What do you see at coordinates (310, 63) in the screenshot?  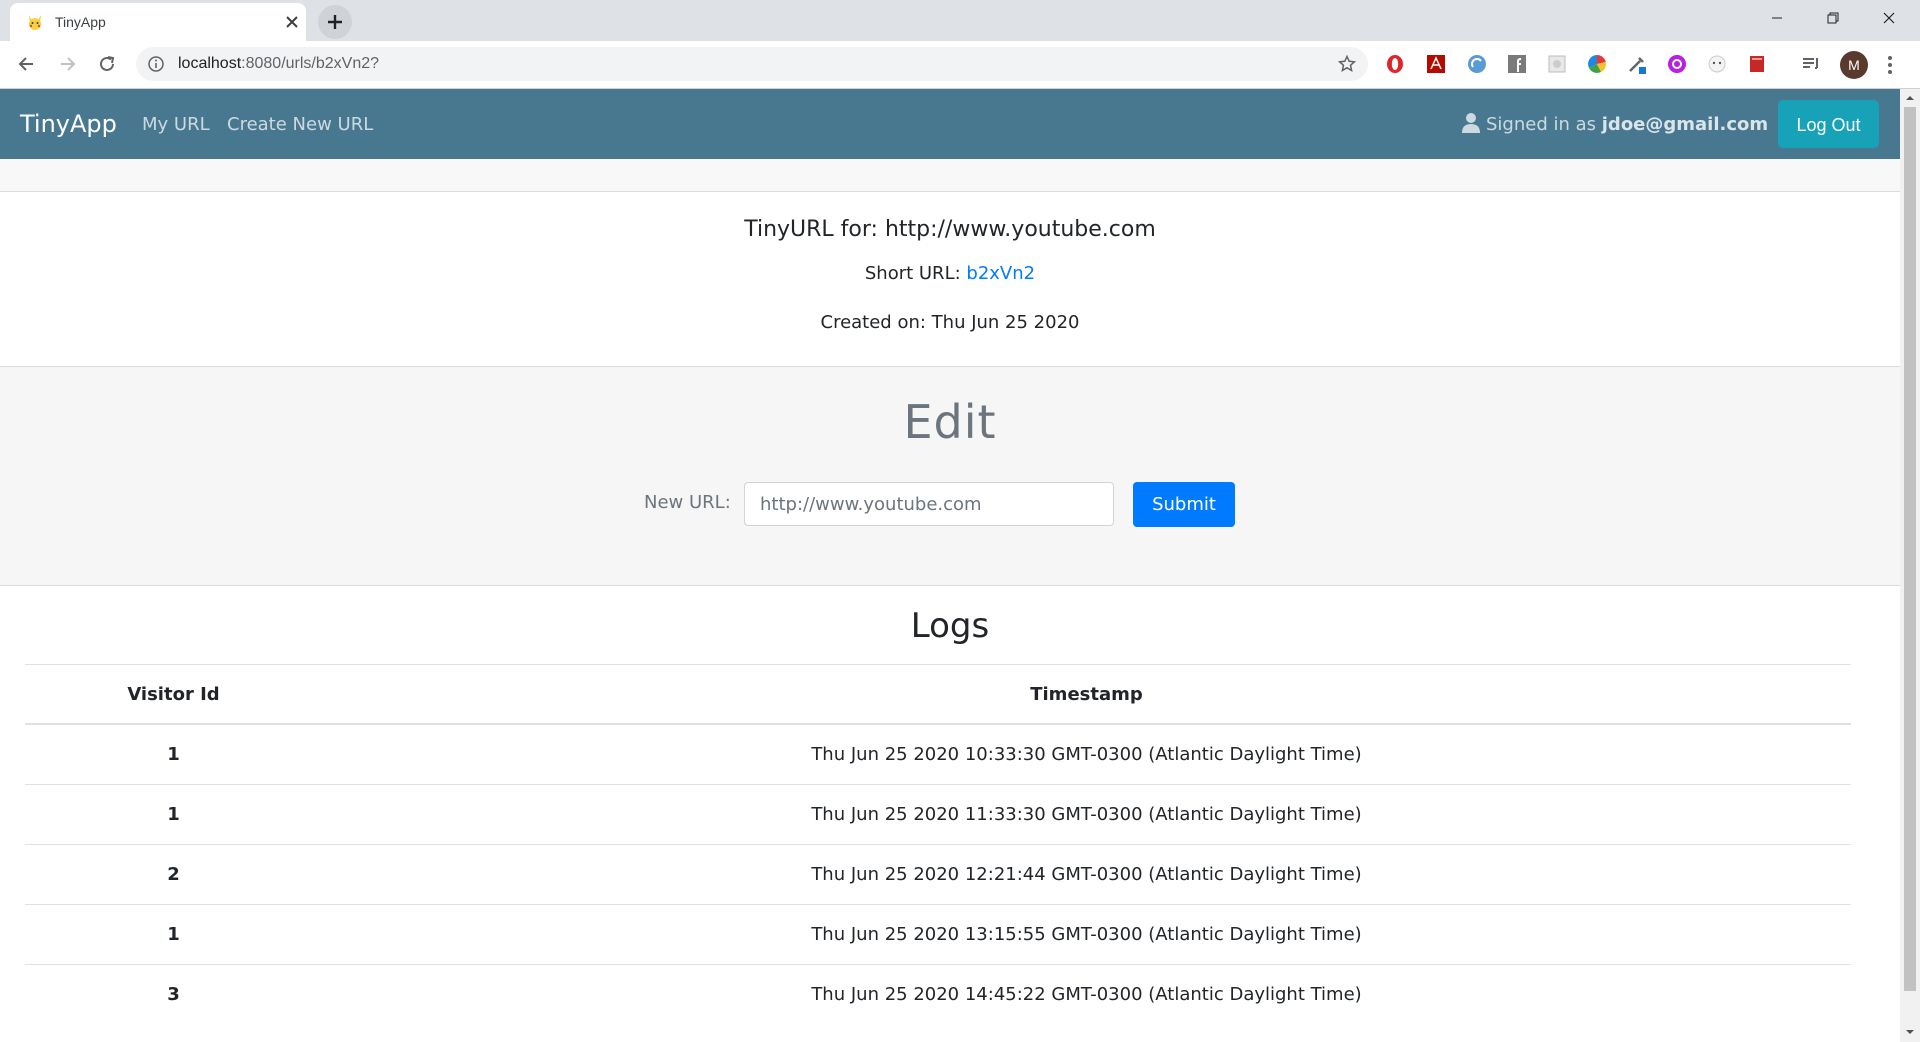 I see `url-path: :8080/urls/b2xVn2?` at bounding box center [310, 63].